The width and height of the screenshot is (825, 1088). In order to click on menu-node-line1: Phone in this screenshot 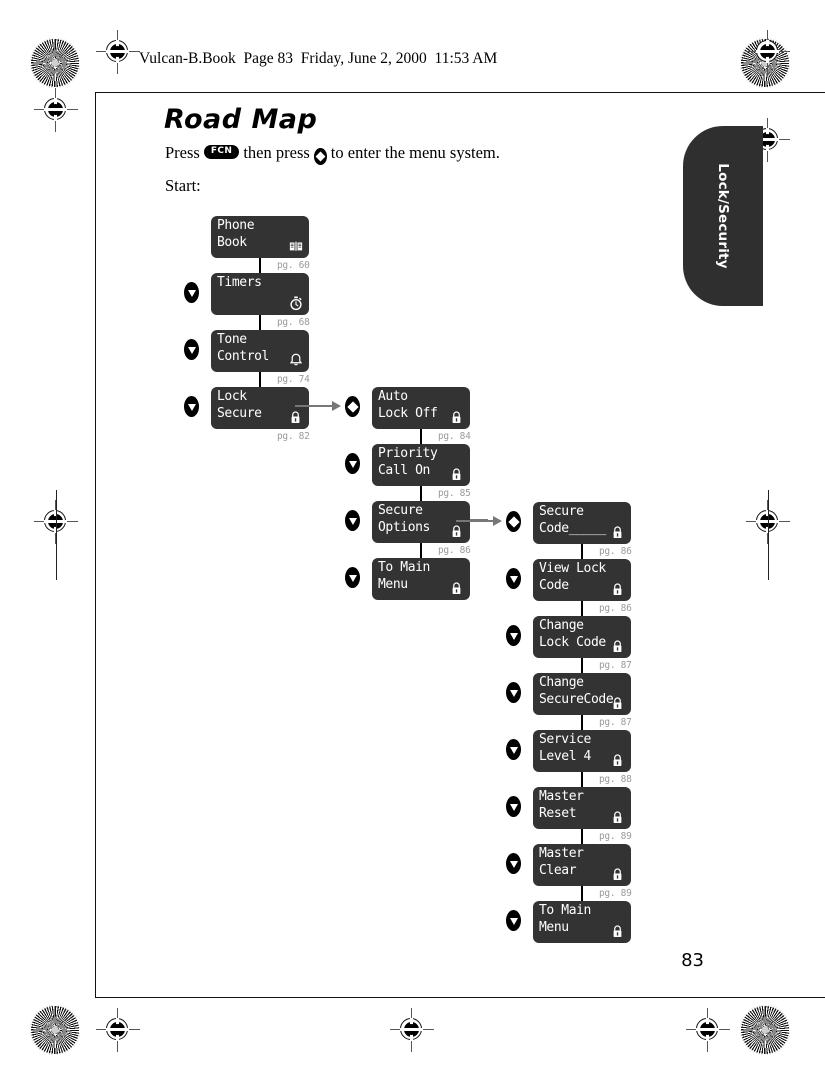, I will do `click(236, 225)`.